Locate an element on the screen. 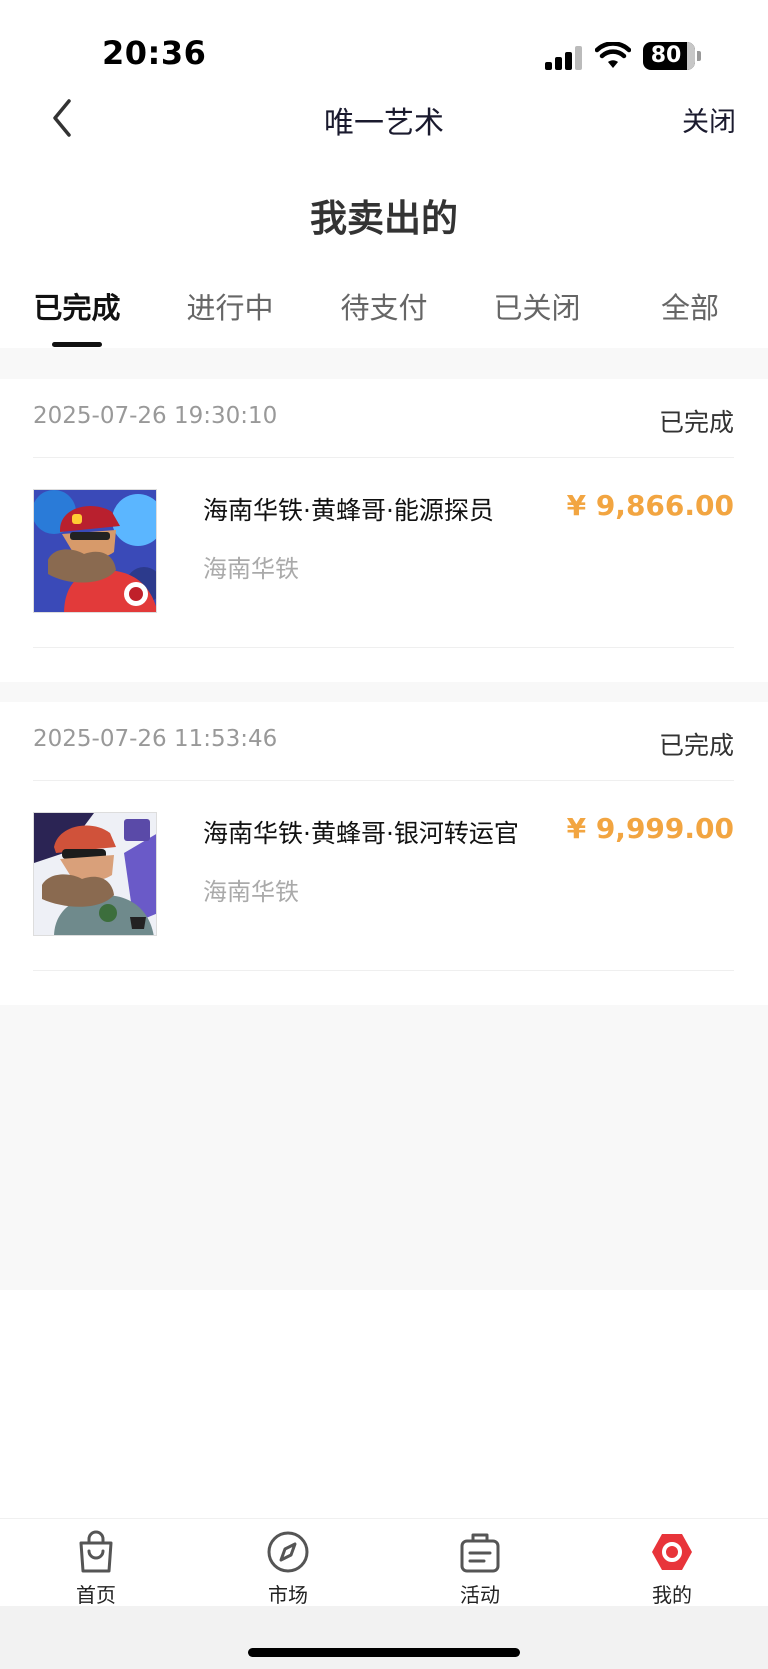  tab-closed: 已关闭 is located at coordinates (537, 306).